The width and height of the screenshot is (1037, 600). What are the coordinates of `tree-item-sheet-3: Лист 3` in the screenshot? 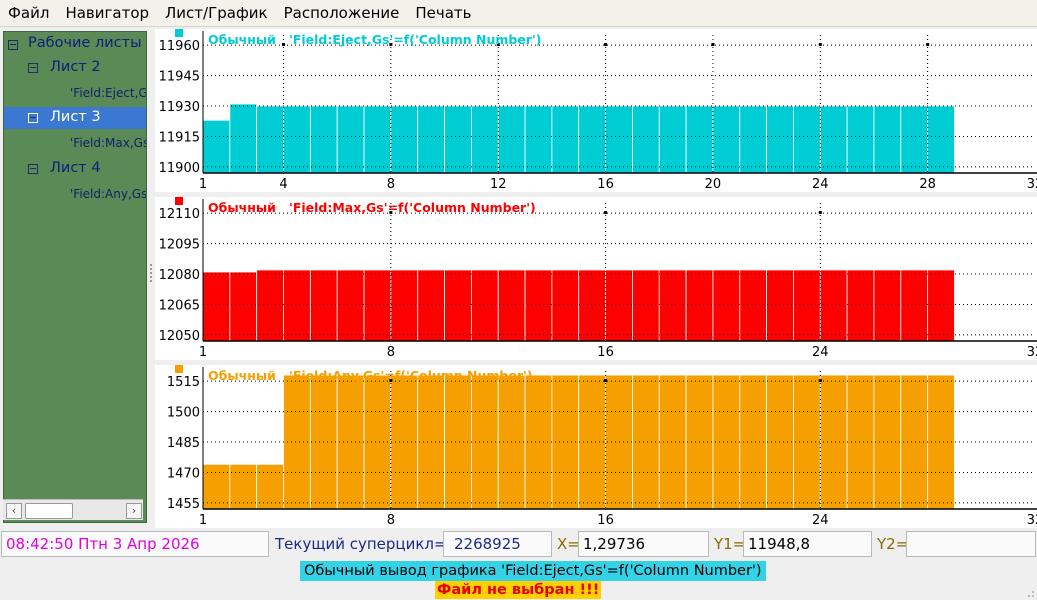 It's located at (75, 117).